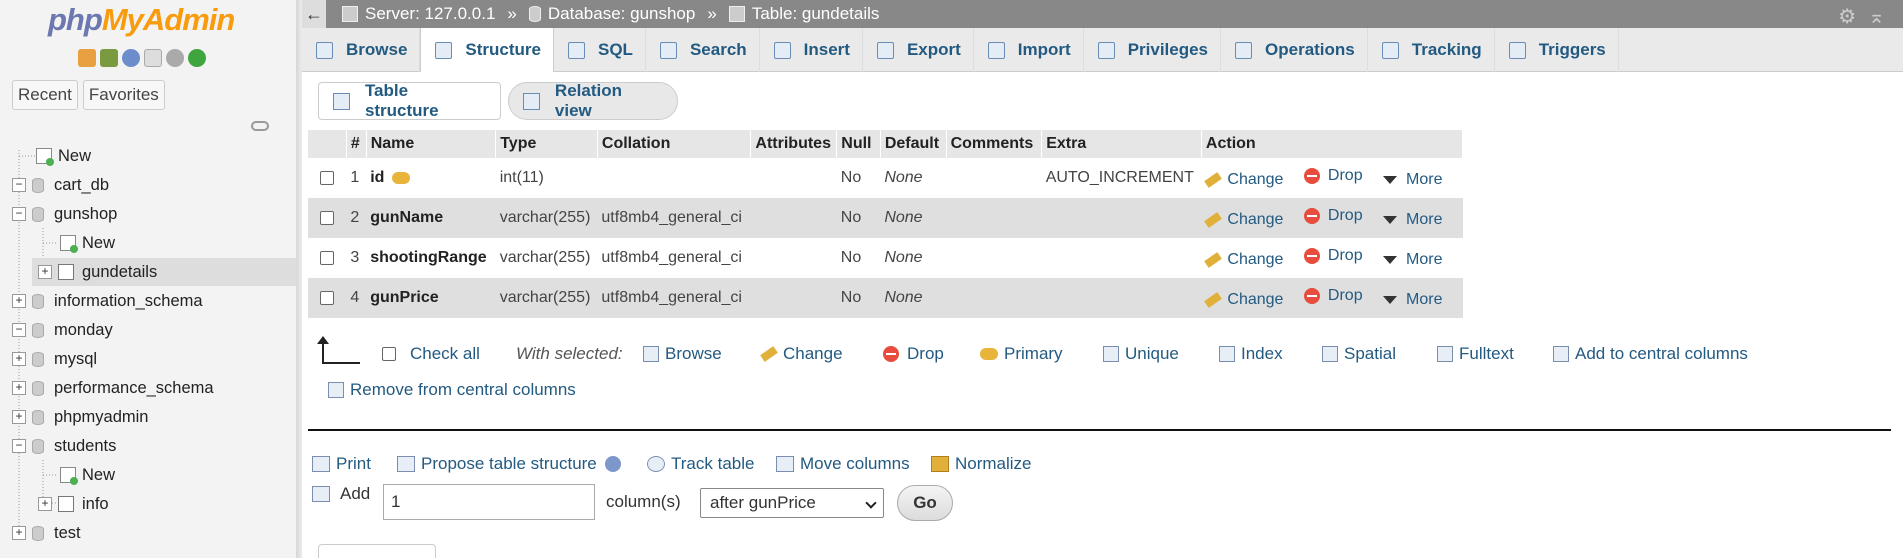 Image resolution: width=1903 pixels, height=558 pixels. What do you see at coordinates (843, 464) in the screenshot?
I see `move-columns-button: Move columns` at bounding box center [843, 464].